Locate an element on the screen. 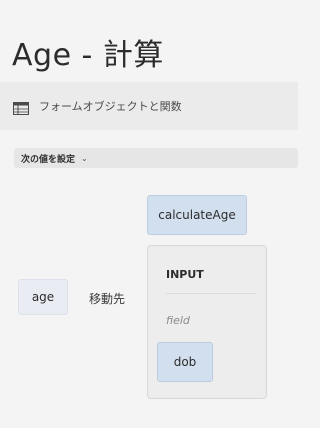 The height and width of the screenshot is (428, 320). target-field-chip: age is located at coordinates (43, 297).